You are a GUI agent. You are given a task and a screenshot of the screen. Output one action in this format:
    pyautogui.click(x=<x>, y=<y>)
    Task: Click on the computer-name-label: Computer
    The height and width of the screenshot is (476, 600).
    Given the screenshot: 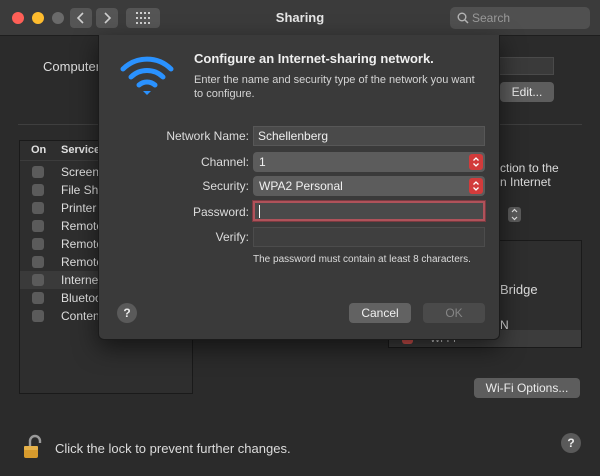 What is the action you would take?
    pyautogui.click(x=72, y=66)
    